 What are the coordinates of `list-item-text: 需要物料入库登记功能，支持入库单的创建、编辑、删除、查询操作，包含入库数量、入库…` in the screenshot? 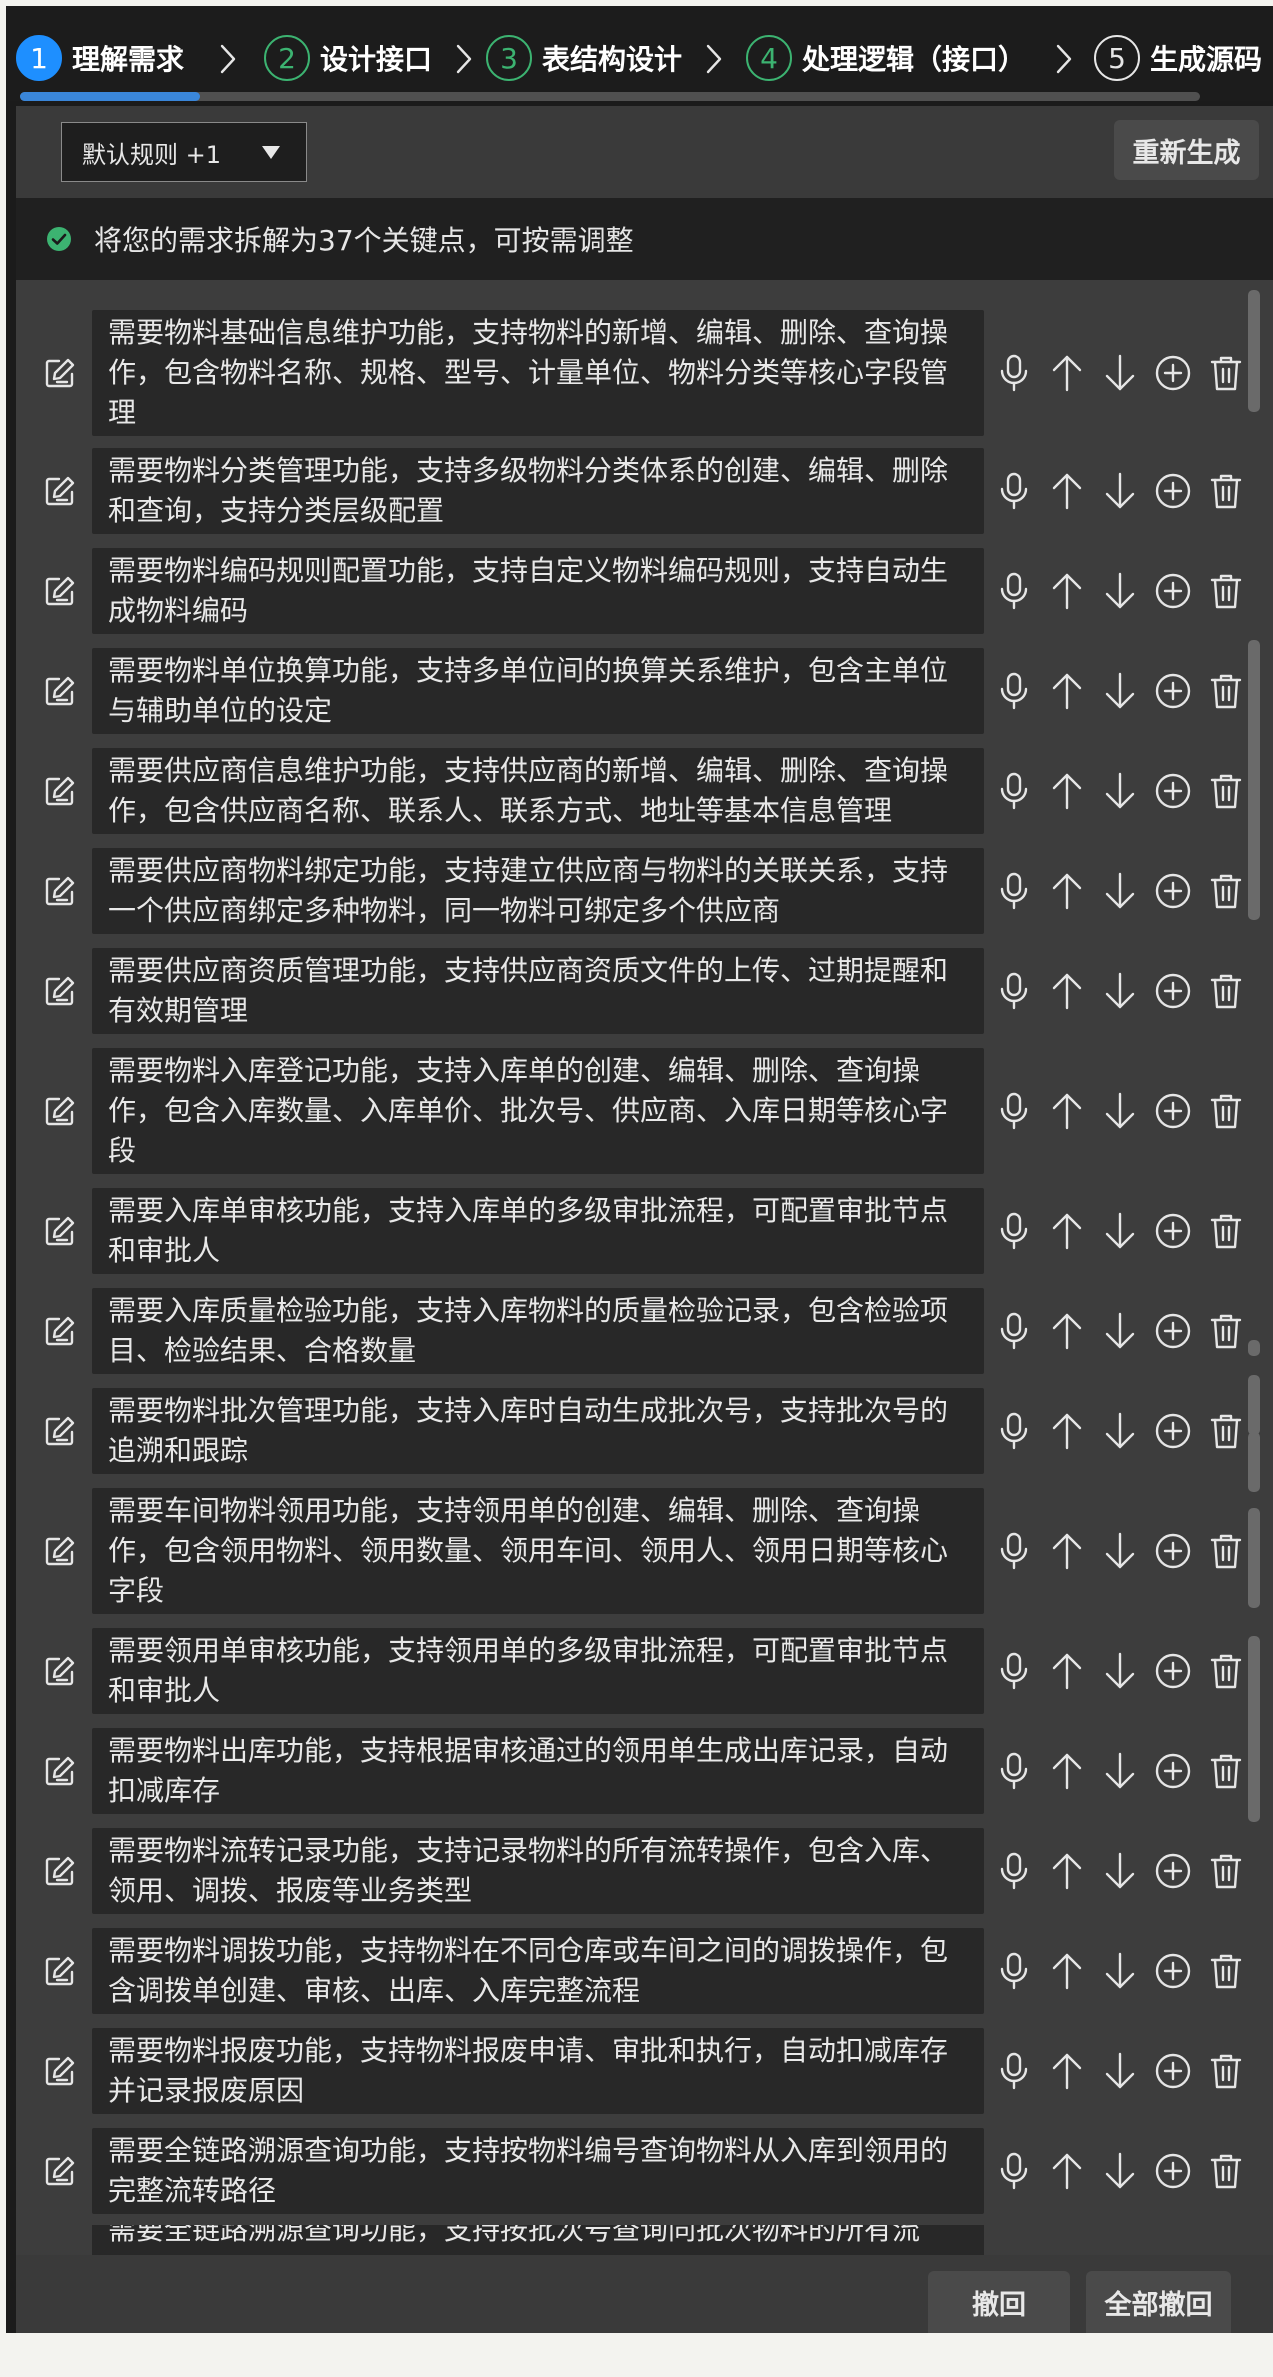 It's located at (538, 1111).